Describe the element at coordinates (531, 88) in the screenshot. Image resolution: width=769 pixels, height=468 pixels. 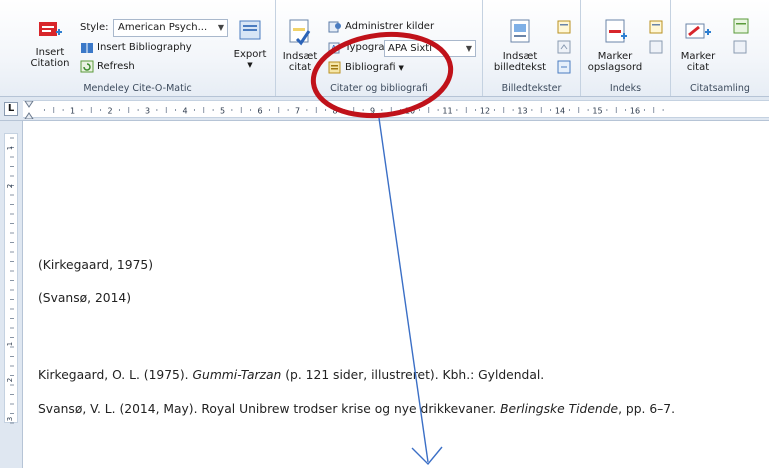
I see `billedtekster-group-label: Billedtekster` at that location.